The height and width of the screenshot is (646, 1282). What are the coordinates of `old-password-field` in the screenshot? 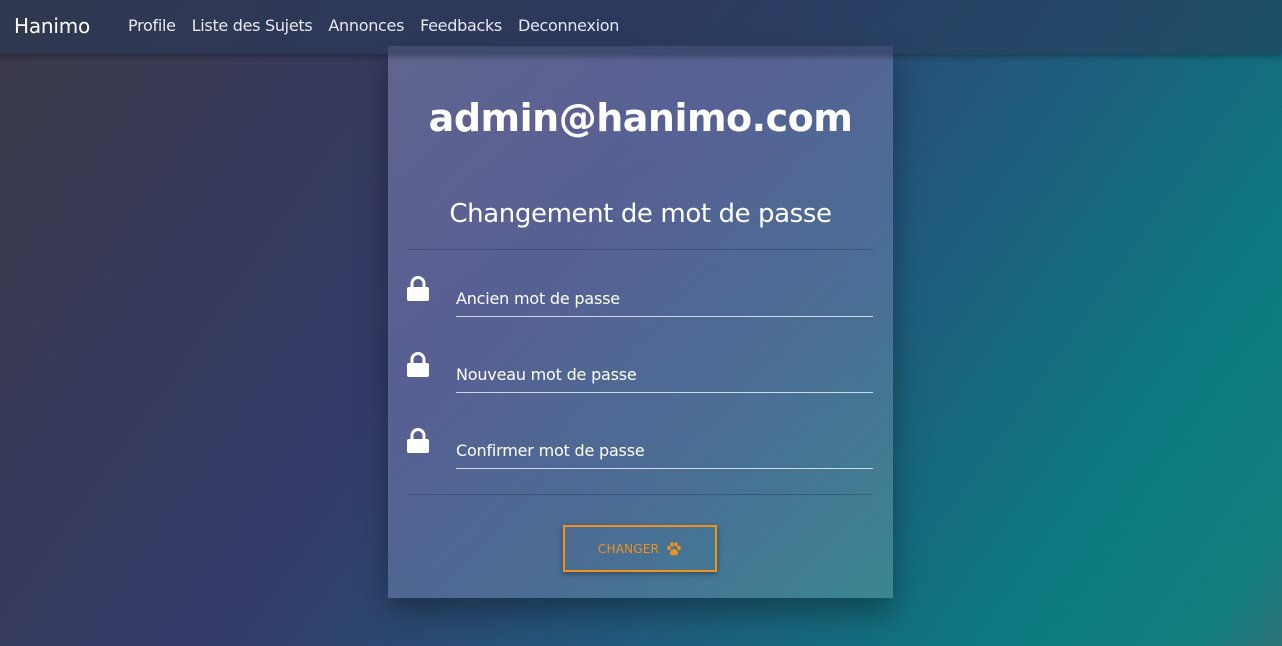 It's located at (639, 293).